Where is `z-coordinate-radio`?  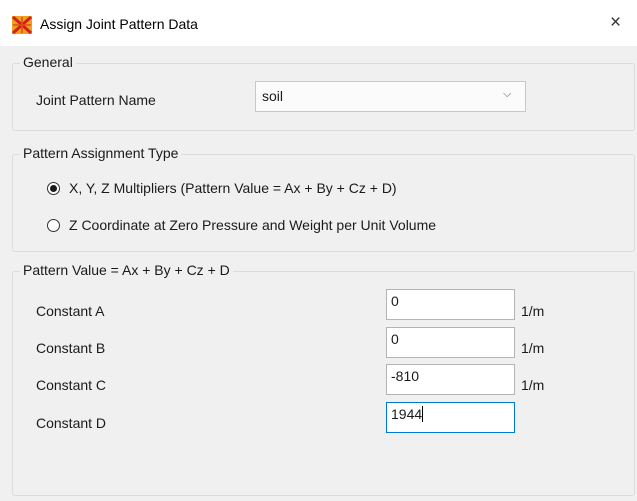
z-coordinate-radio is located at coordinates (53, 225).